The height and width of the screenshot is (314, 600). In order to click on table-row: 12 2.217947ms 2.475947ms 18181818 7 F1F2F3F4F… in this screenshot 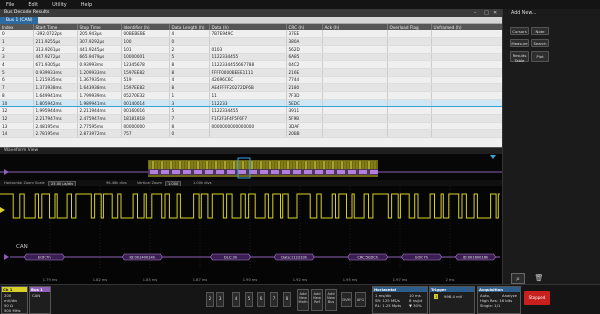, I will do `click(251, 118)`.